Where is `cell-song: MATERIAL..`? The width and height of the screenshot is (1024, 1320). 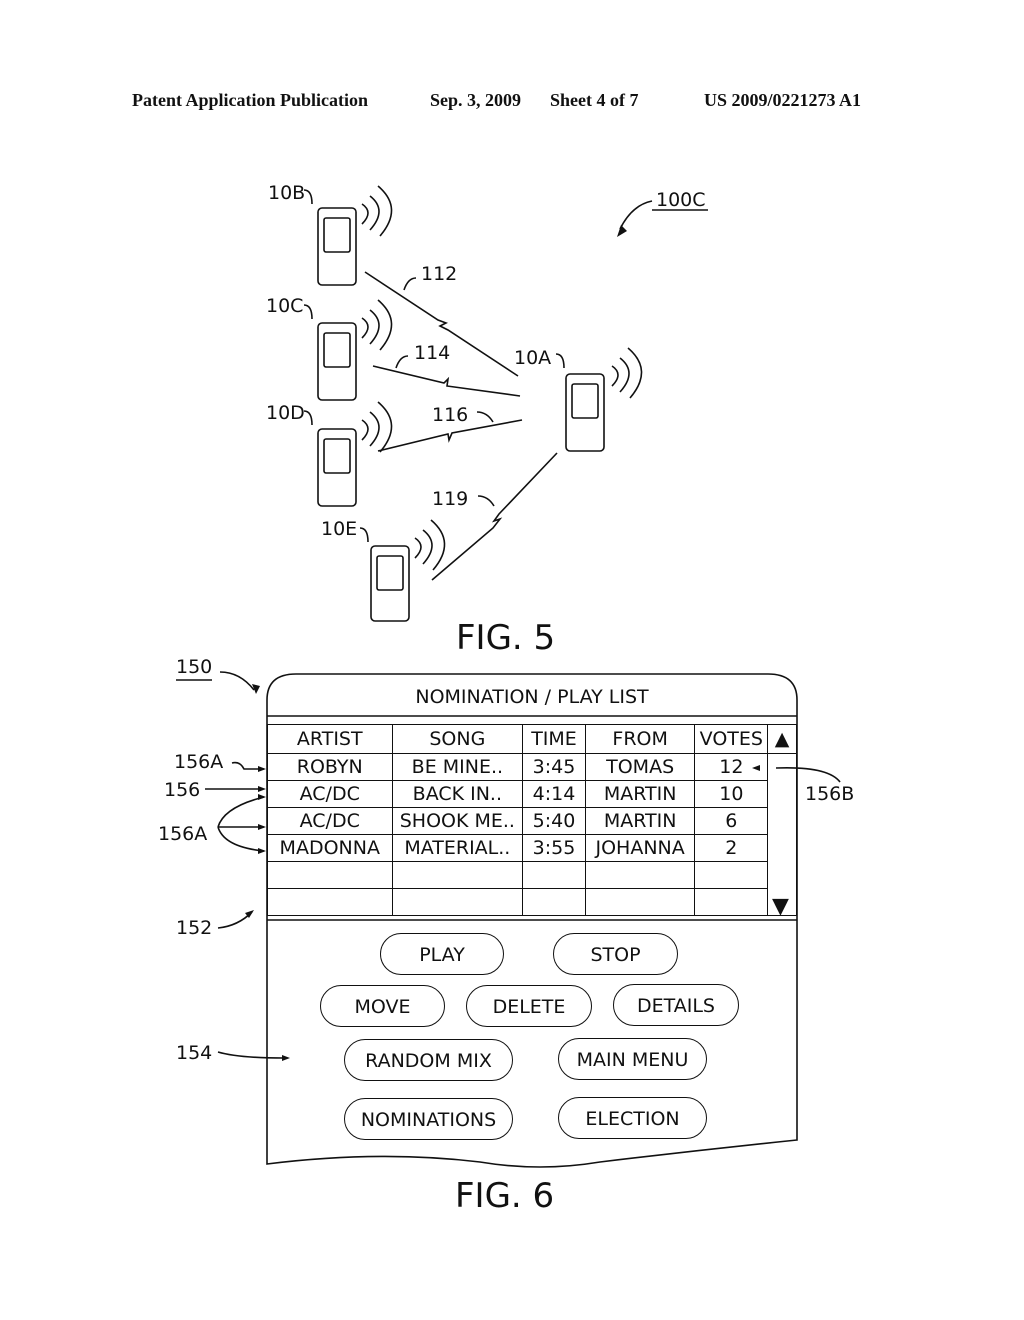
cell-song: MATERIAL.. is located at coordinates (457, 848).